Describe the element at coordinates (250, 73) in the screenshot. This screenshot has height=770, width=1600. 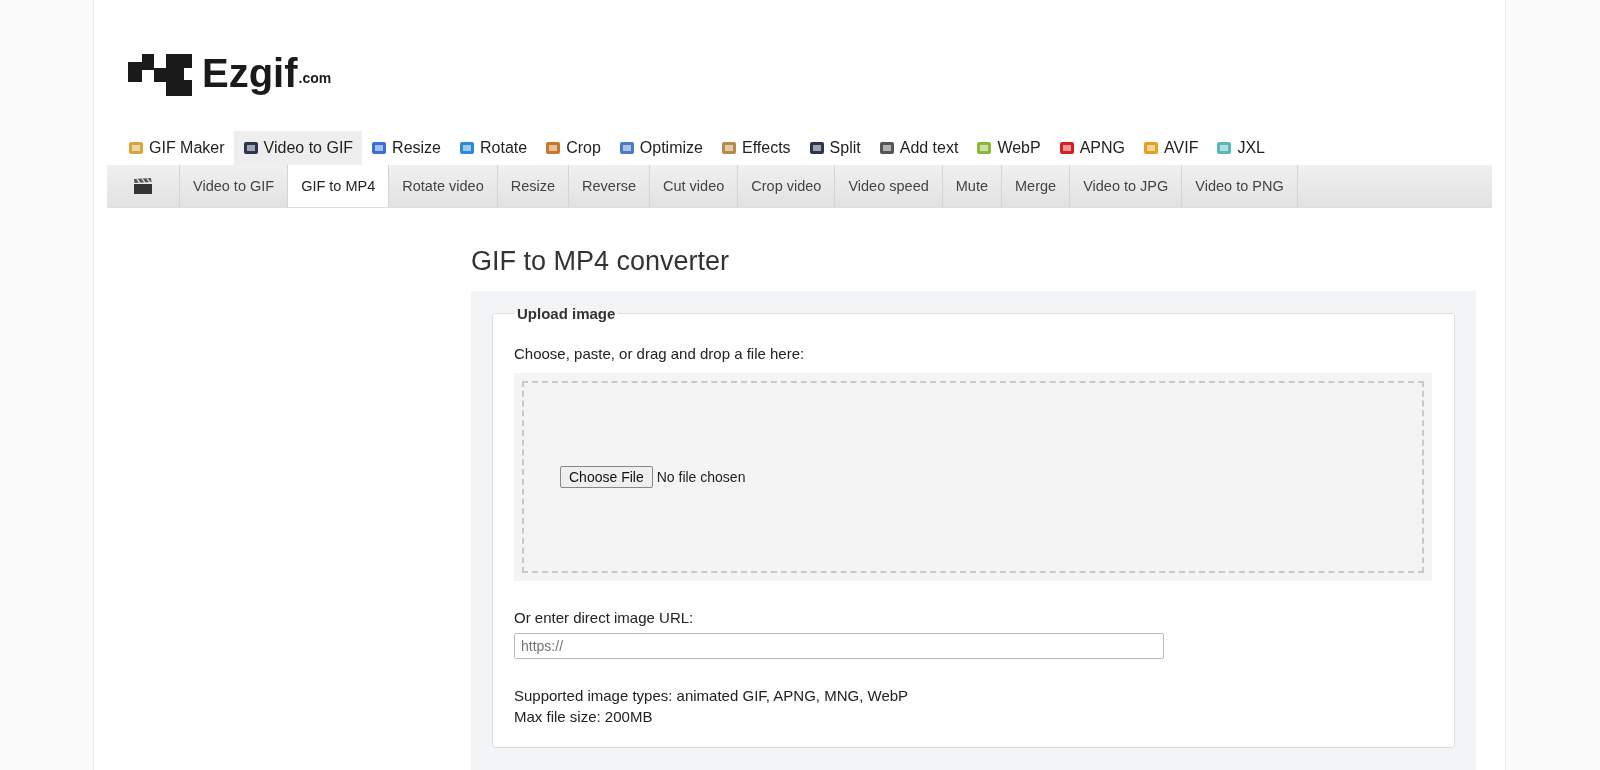
I see `logo-text: Ezgif` at that location.